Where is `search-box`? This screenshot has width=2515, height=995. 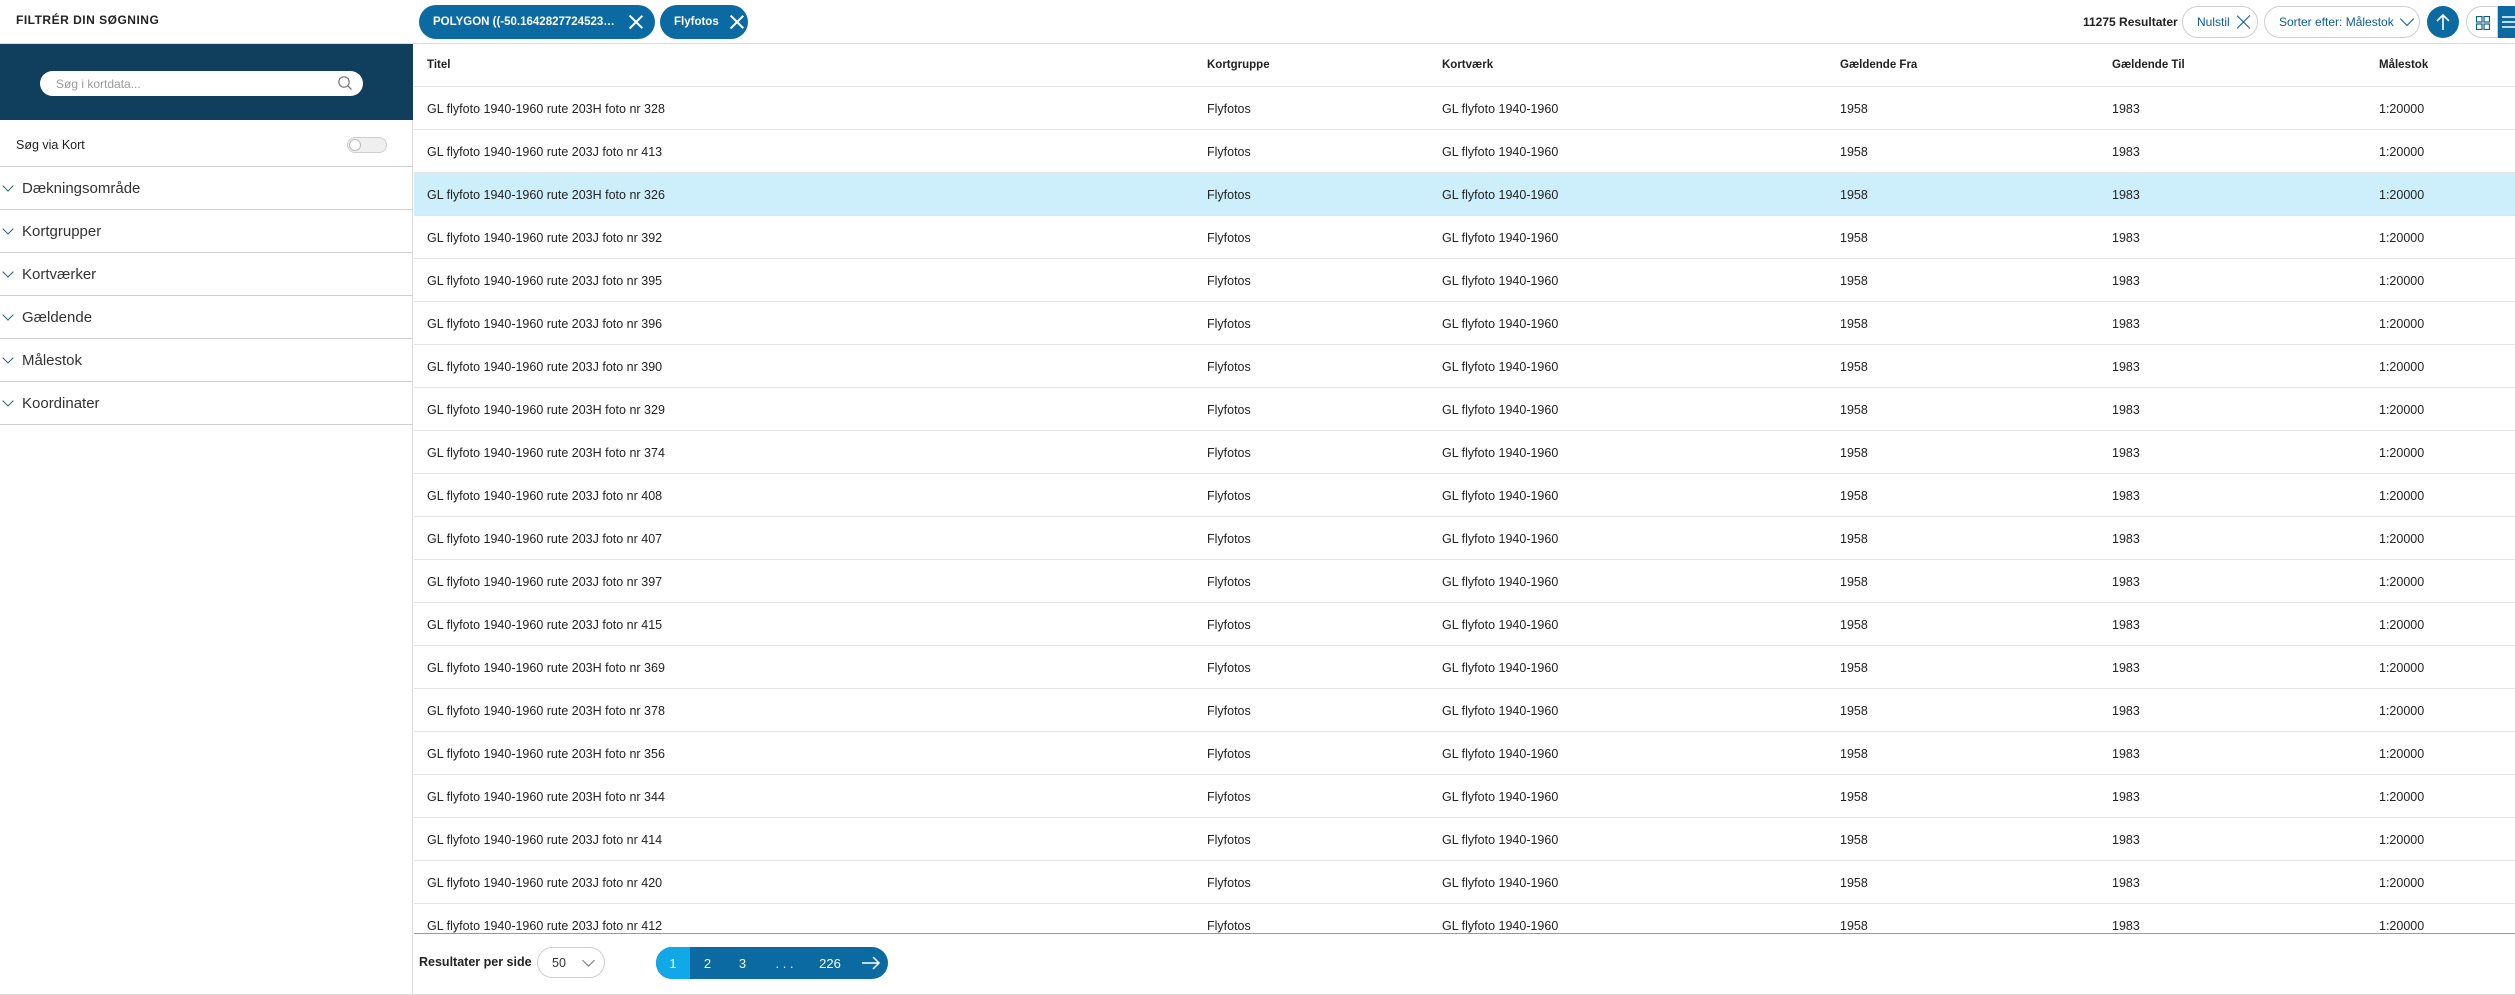
search-box is located at coordinates (201, 83).